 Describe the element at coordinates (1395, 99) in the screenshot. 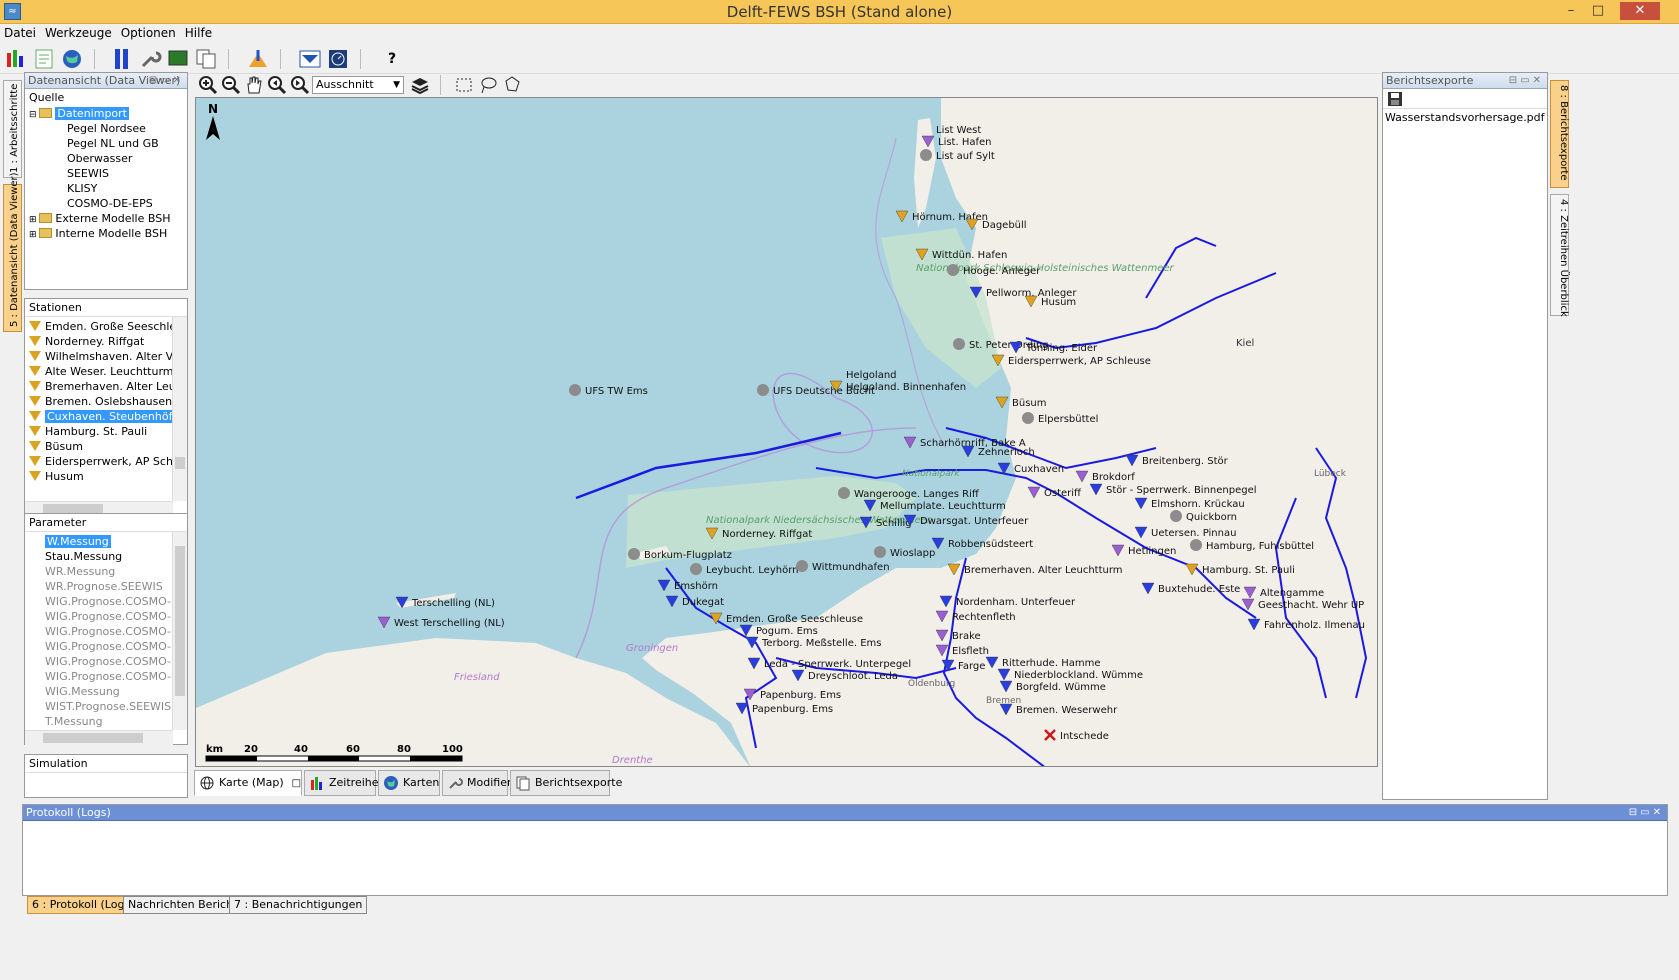

I see `save-icon` at that location.